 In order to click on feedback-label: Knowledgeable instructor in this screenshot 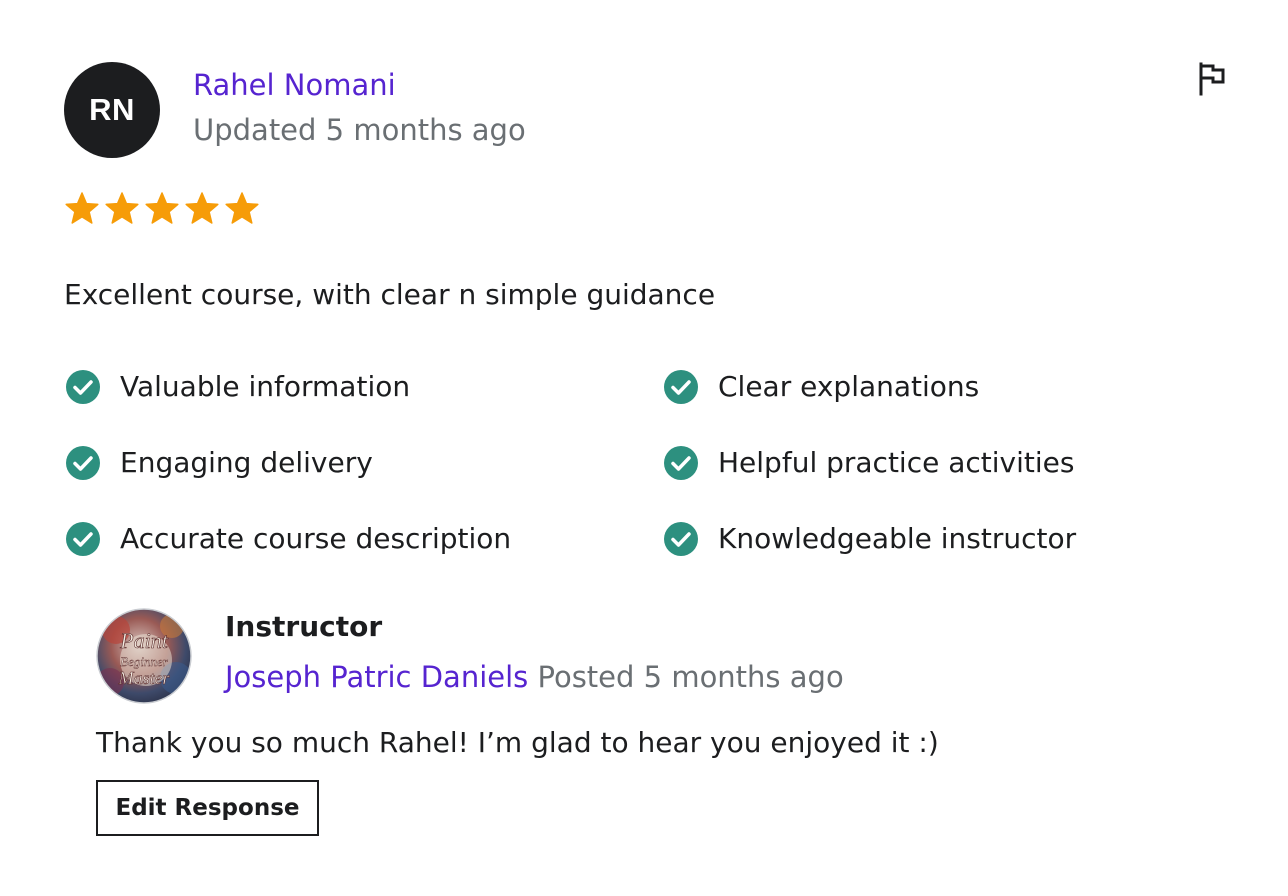, I will do `click(897, 538)`.